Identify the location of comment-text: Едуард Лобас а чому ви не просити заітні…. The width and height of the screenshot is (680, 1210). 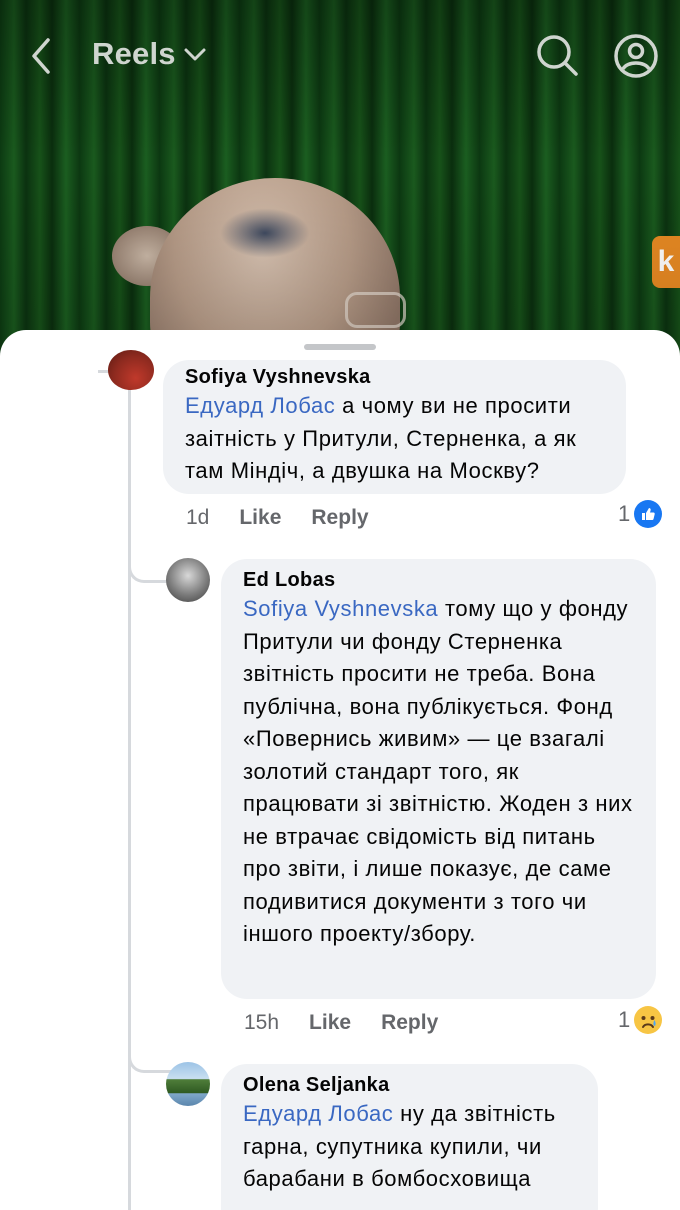
(381, 438).